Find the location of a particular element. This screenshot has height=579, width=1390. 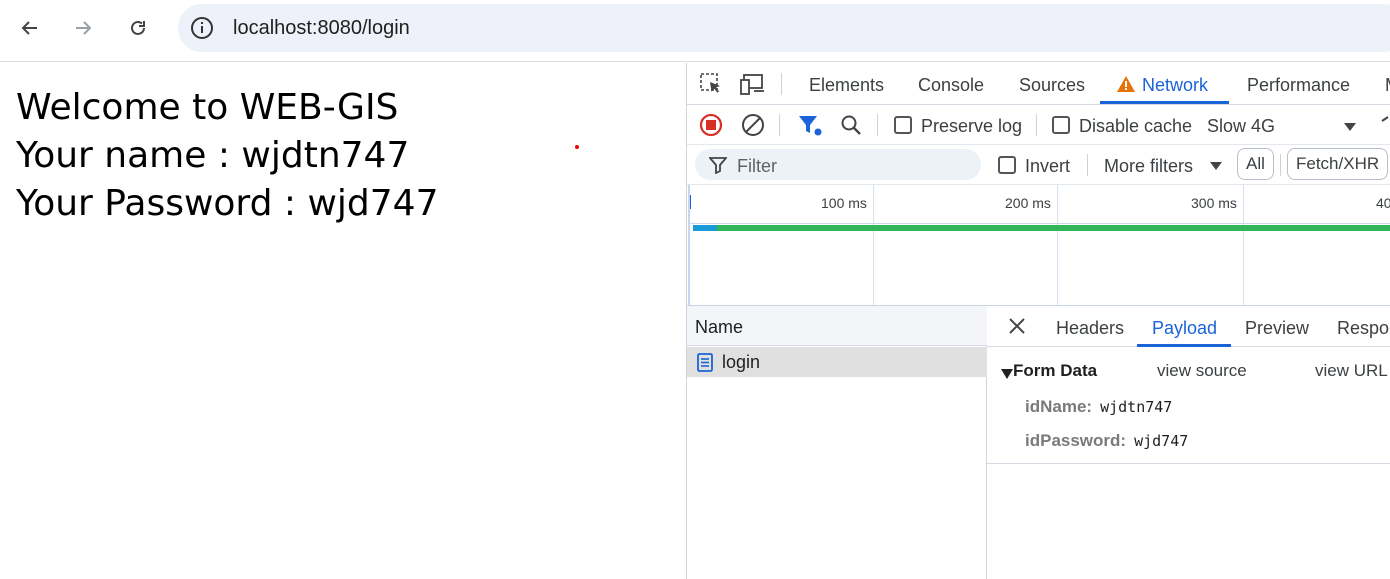

name-line: Your name : wjdtn747 is located at coordinates (213, 155).